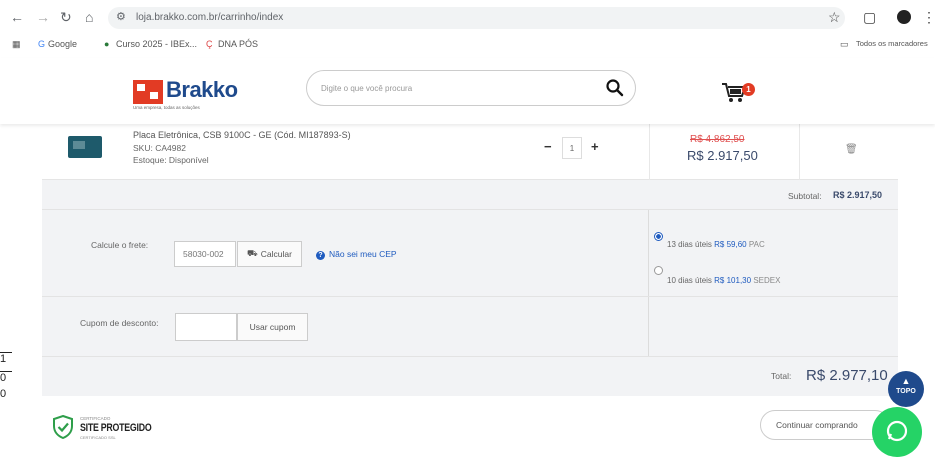 The height and width of the screenshot is (462, 935). I want to click on bookmark-google: Google, so click(62, 44).